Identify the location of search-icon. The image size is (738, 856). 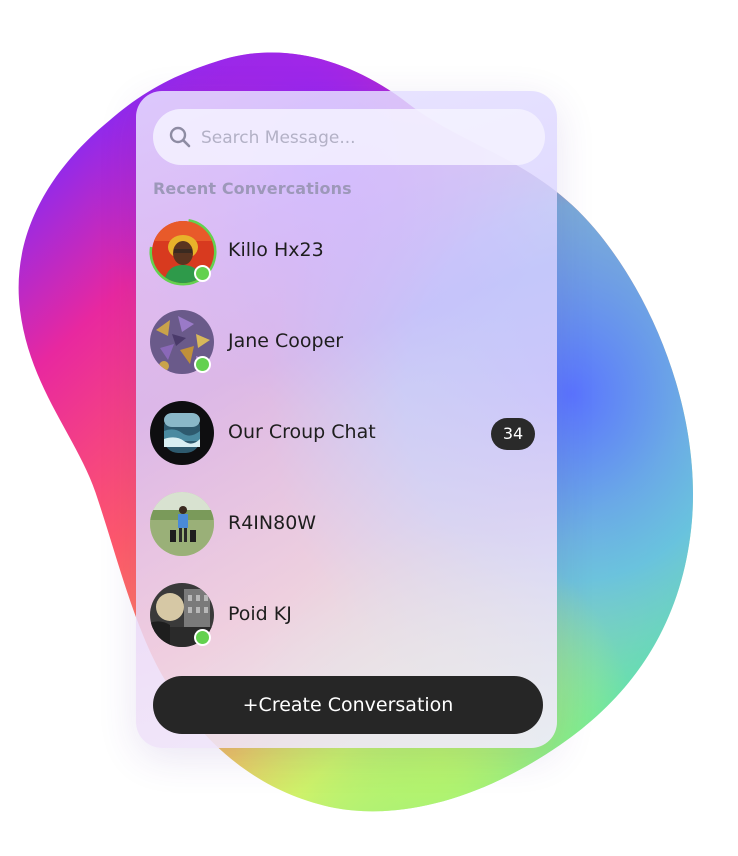
(180, 137).